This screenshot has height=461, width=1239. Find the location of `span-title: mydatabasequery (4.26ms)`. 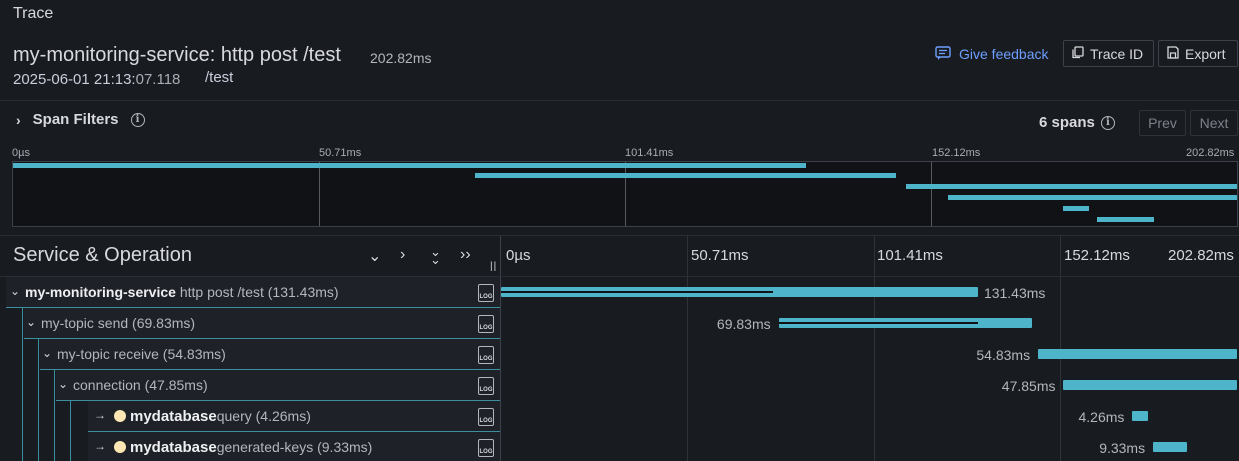

span-title: mydatabasequery (4.26ms) is located at coordinates (212, 416).